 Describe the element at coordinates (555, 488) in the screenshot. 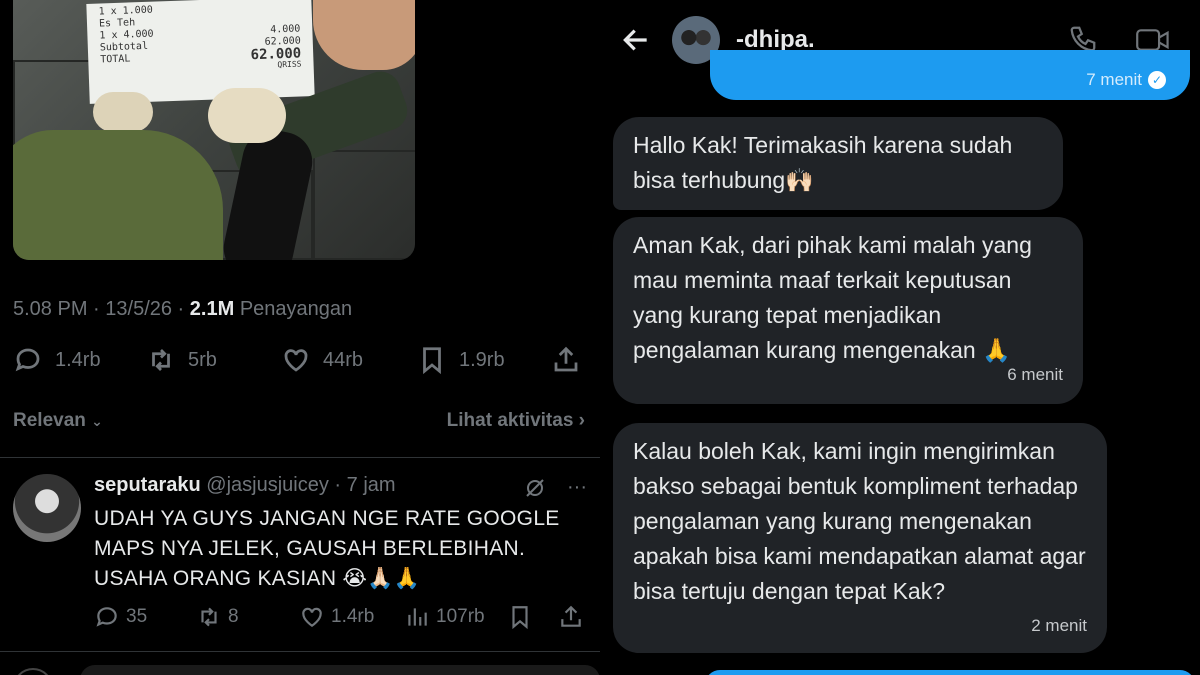

I see `reply-top-icons: ···` at that location.